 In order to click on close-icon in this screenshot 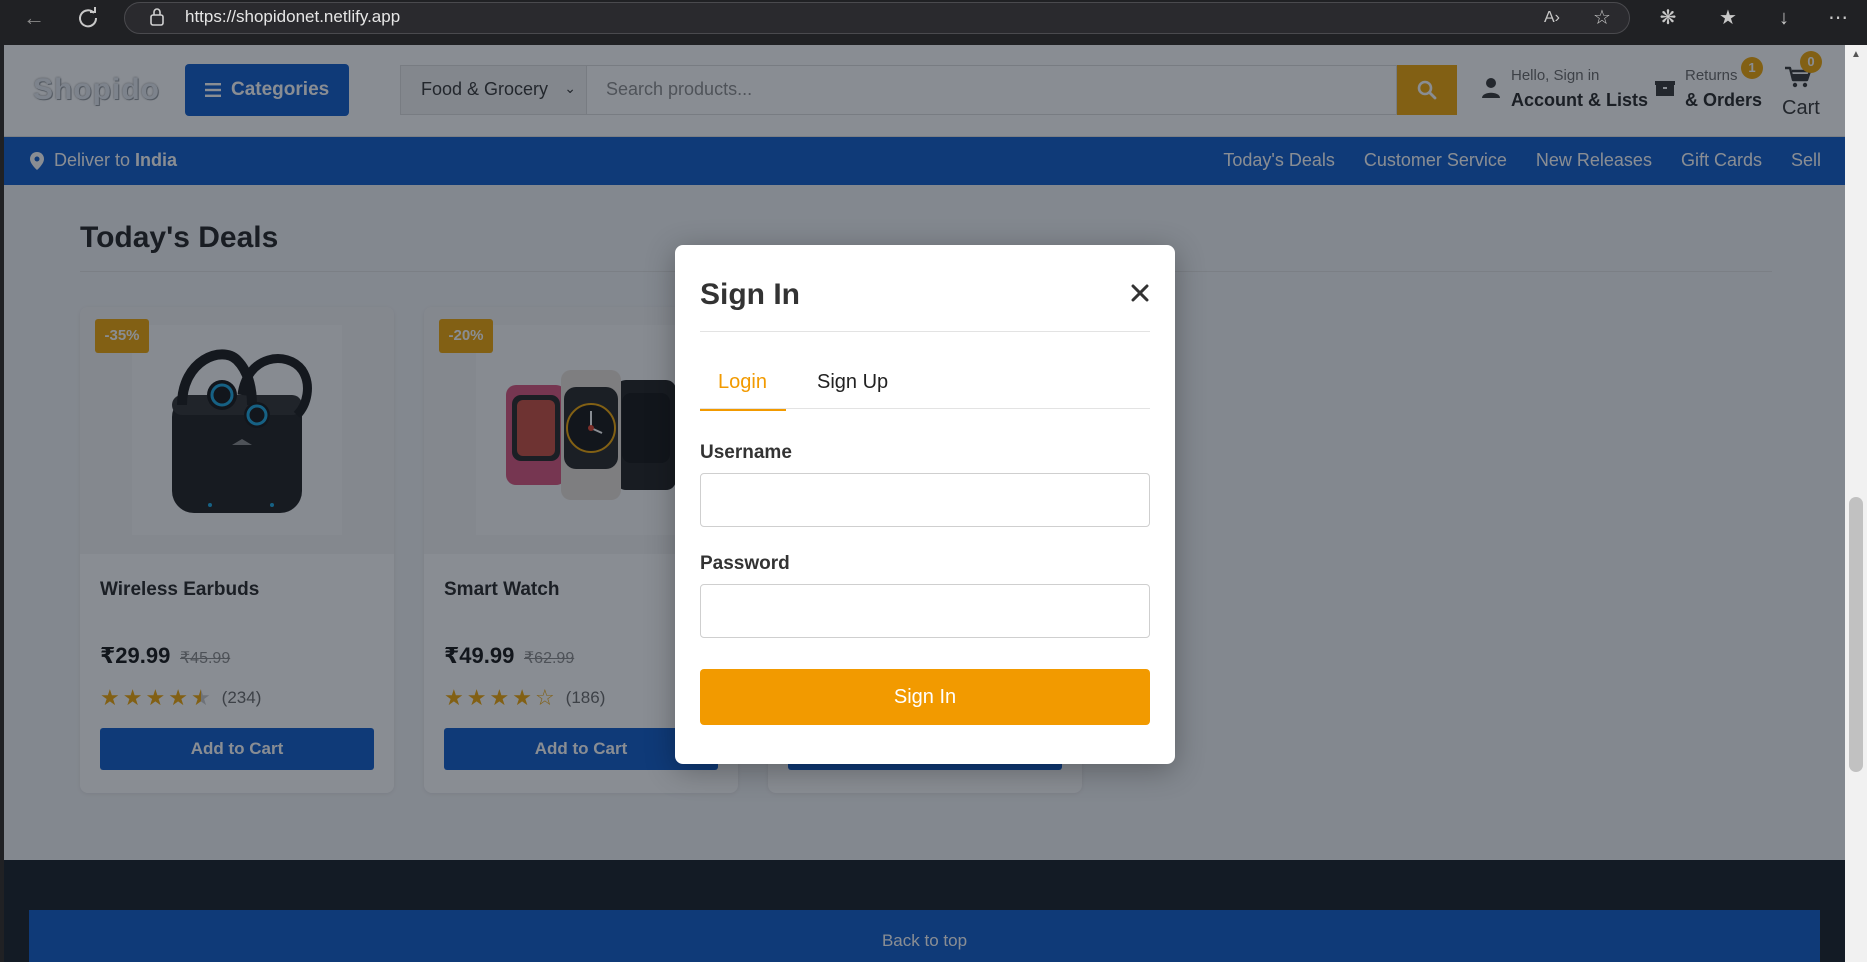, I will do `click(1140, 293)`.